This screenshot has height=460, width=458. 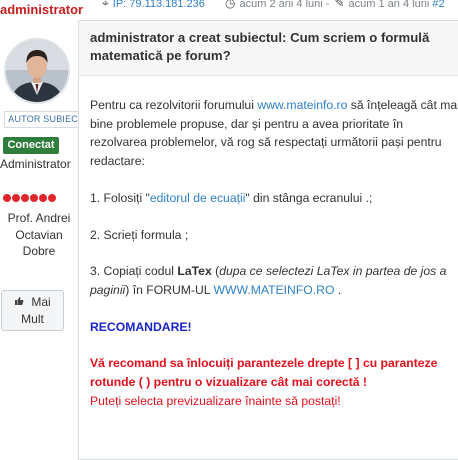 I want to click on intro-text: Pentru ca rezolvitorii forumului, so click(x=174, y=105).